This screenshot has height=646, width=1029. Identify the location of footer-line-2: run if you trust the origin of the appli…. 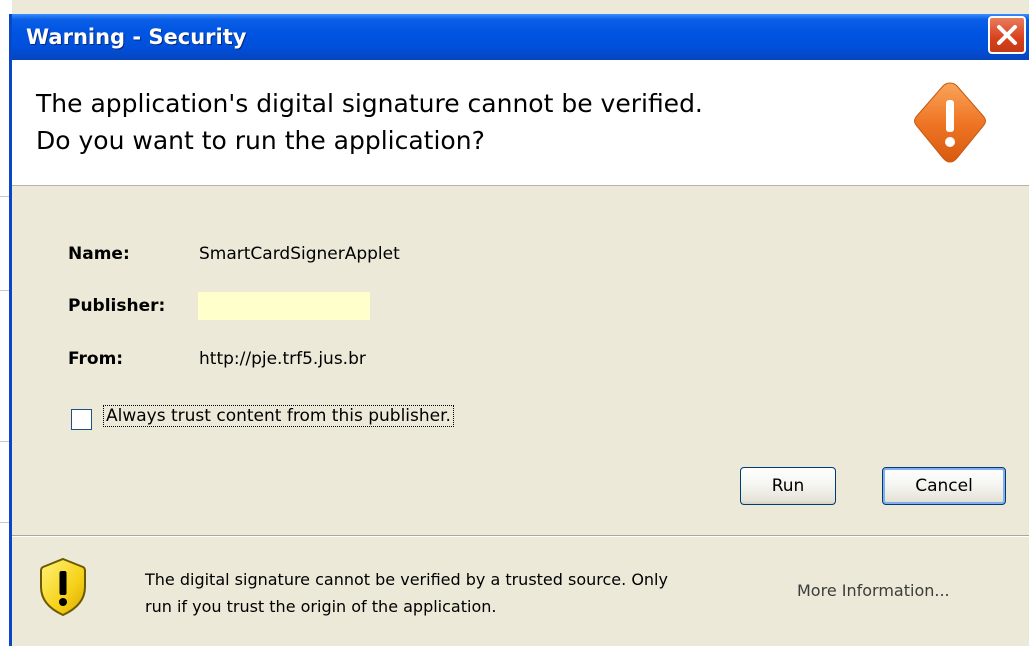
(321, 606).